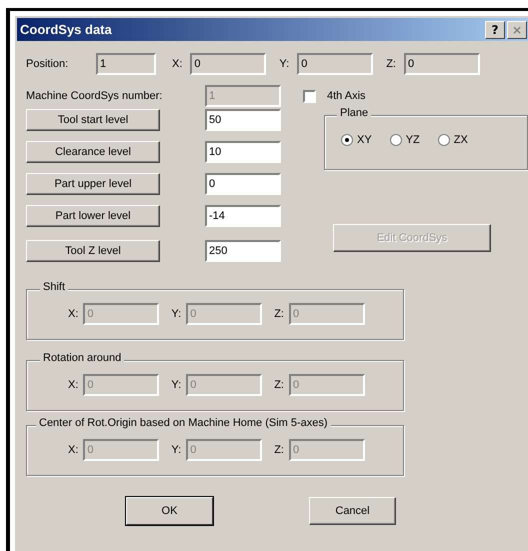  I want to click on level-field: 50, so click(243, 120).